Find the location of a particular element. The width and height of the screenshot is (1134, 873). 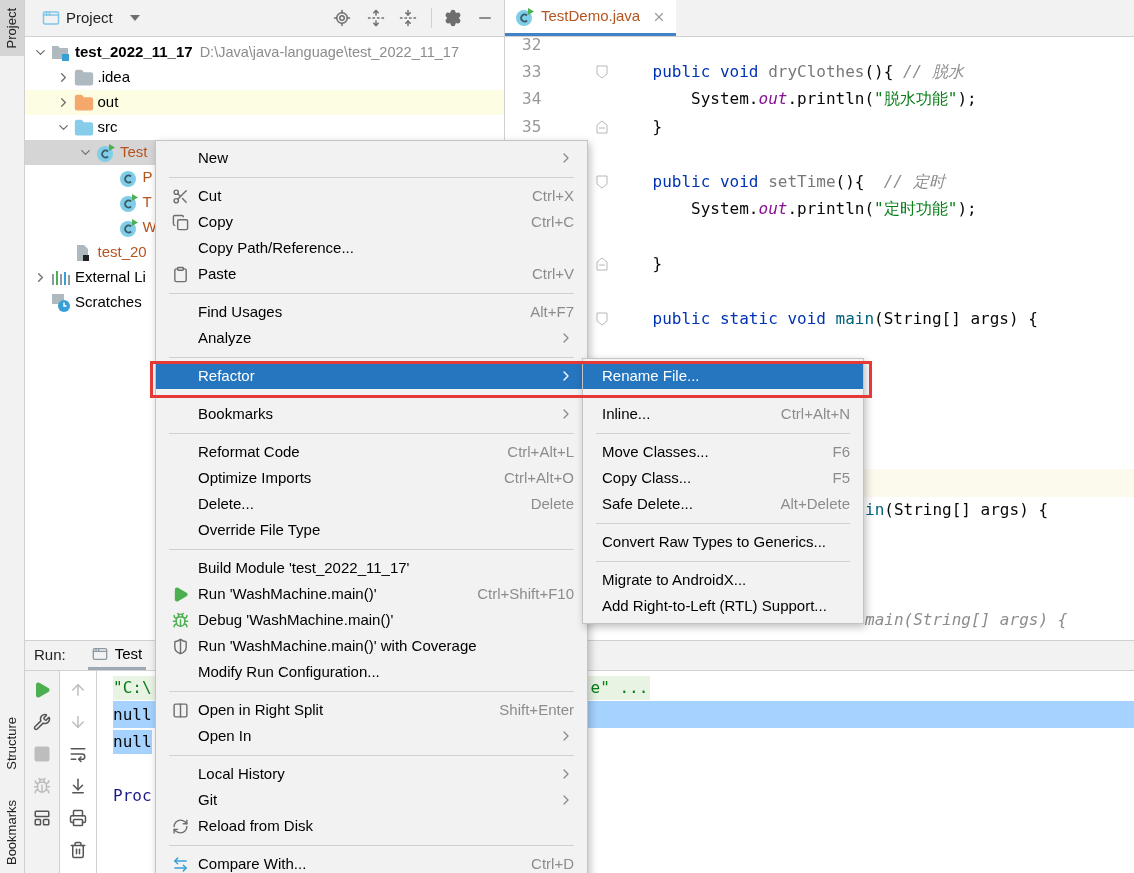

tab-label: TestDemo.java is located at coordinates (591, 16).